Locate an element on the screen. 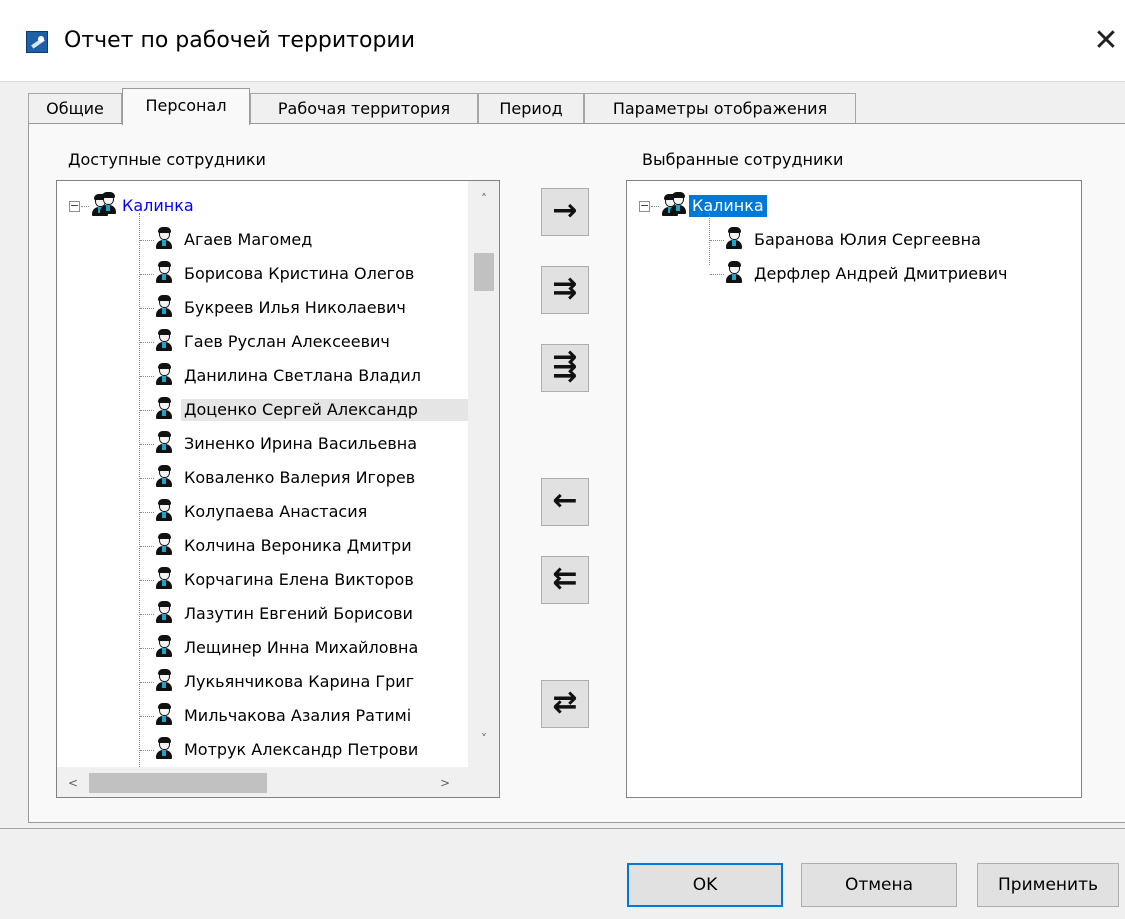 The height and width of the screenshot is (919, 1125). available-employee-item: Лукьянчикова Карина Григ is located at coordinates (262, 682).